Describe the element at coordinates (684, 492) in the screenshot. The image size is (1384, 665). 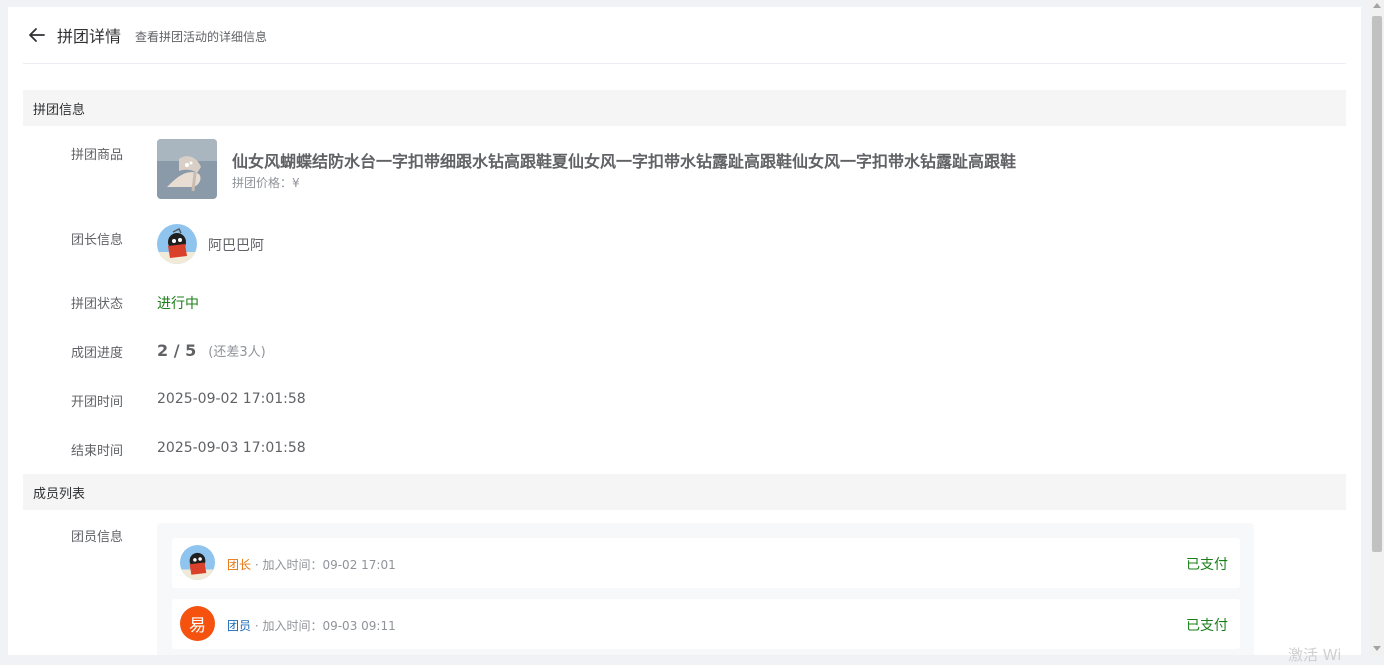
I see `section-members: 成员列表` at that location.